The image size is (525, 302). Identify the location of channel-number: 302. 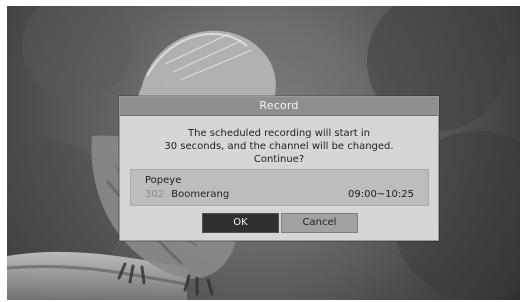
(155, 194).